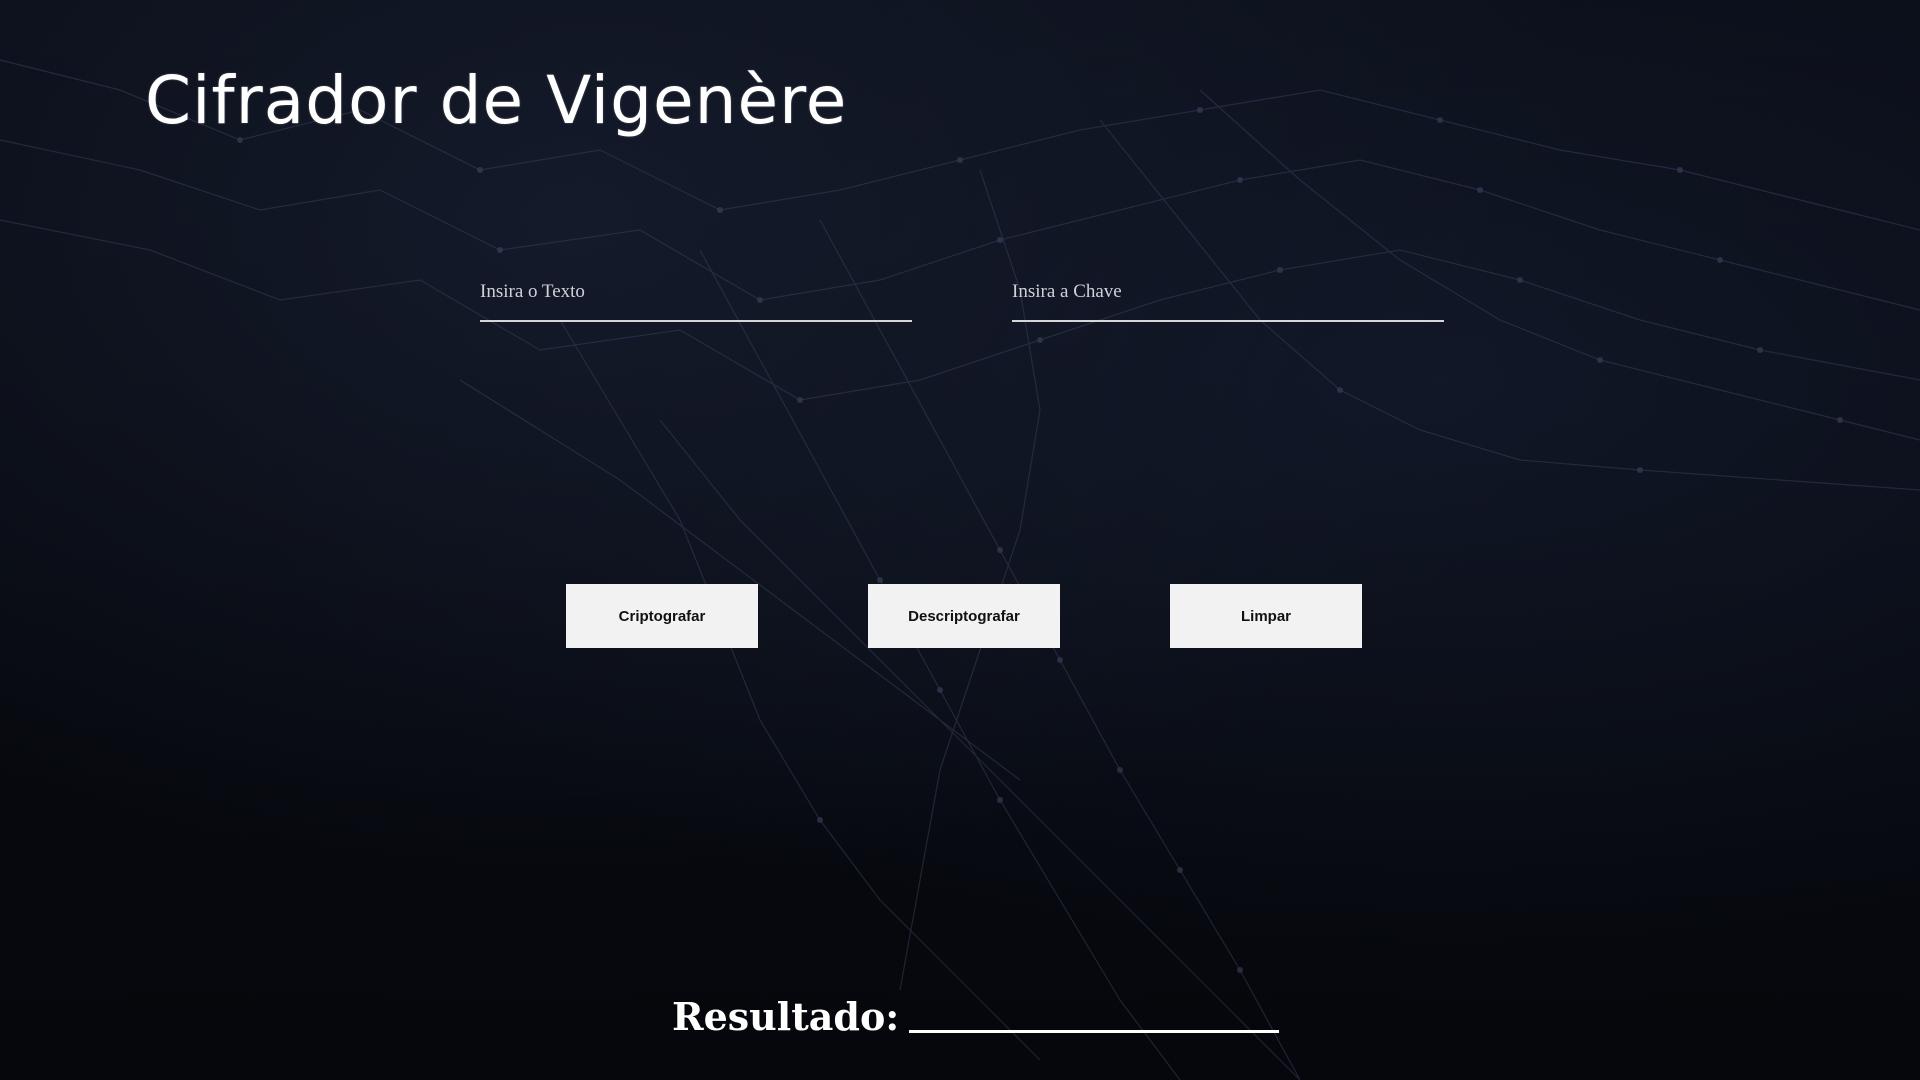 The image size is (1920, 1080). Describe the element at coordinates (696, 296) in the screenshot. I see `text-input` at that location.